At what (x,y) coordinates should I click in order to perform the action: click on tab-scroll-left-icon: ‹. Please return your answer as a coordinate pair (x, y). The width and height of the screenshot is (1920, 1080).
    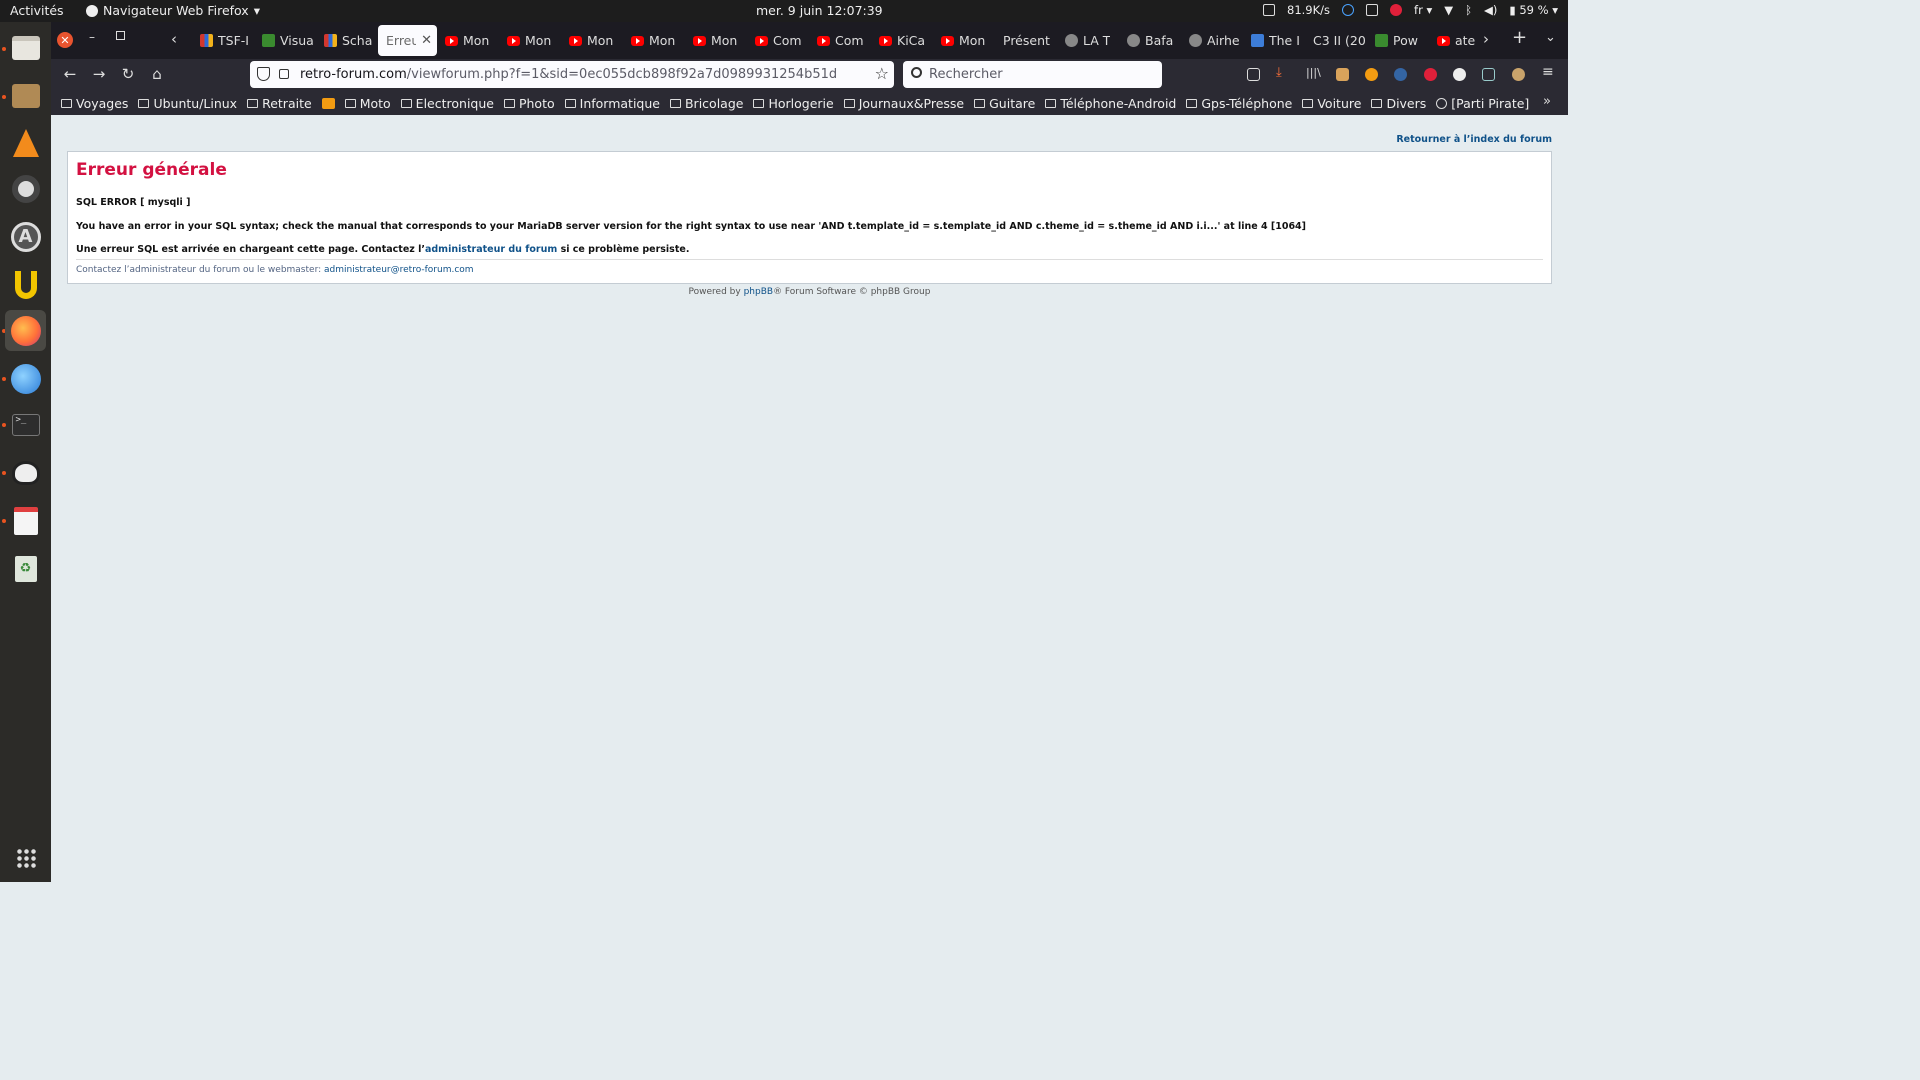
    Looking at the image, I should click on (174, 39).